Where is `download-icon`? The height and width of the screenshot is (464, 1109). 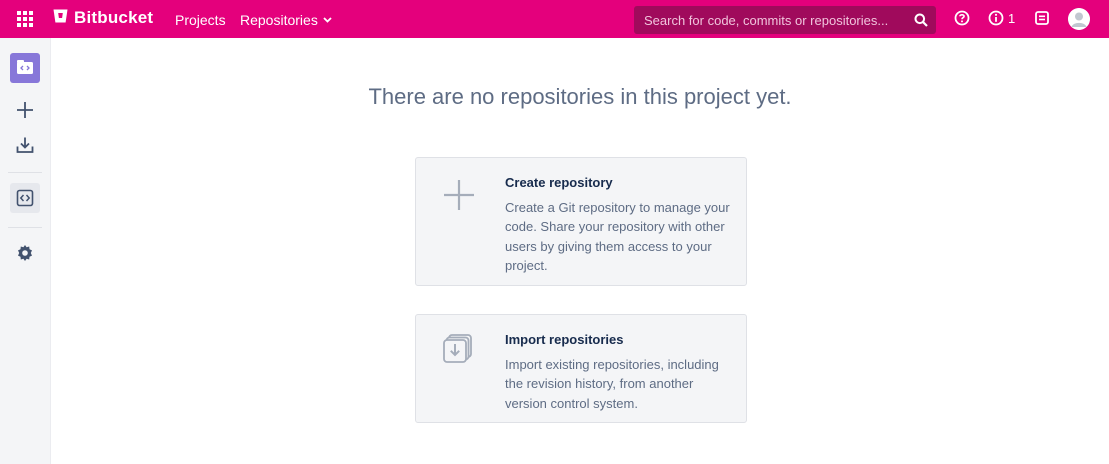
download-icon is located at coordinates (25, 145).